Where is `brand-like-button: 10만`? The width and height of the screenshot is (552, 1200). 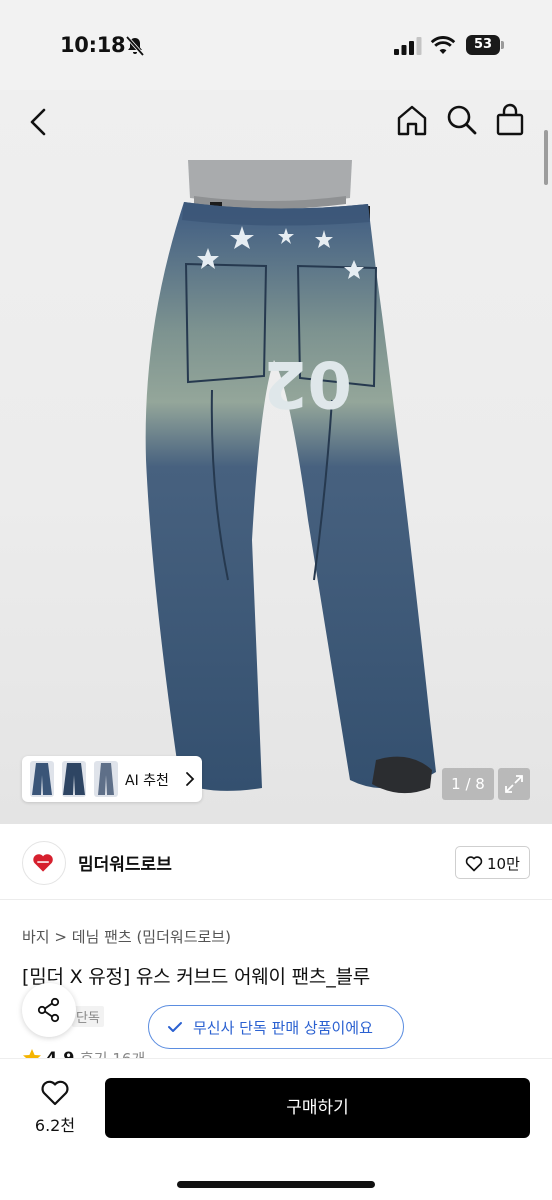
brand-like-button: 10만 is located at coordinates (492, 862).